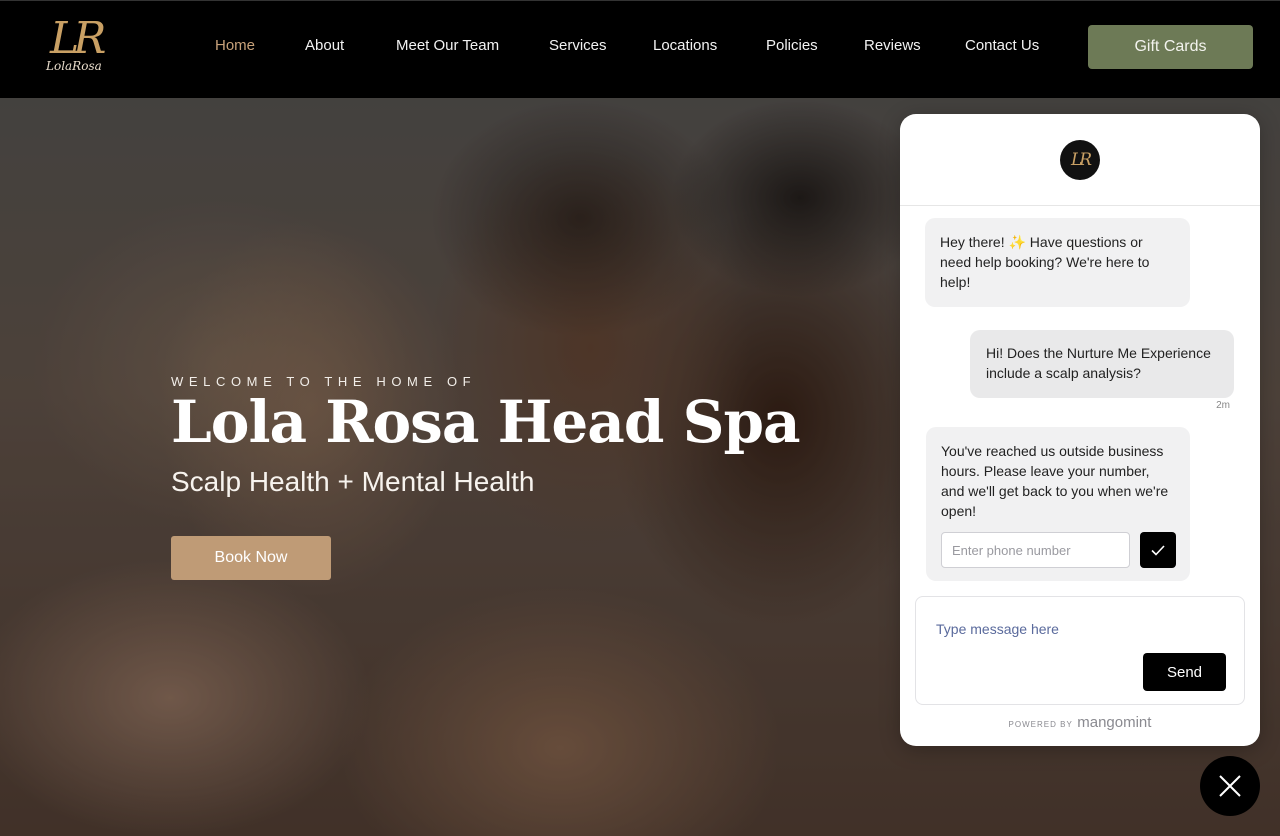  What do you see at coordinates (251, 558) in the screenshot?
I see `book-now-button: Book Now` at bounding box center [251, 558].